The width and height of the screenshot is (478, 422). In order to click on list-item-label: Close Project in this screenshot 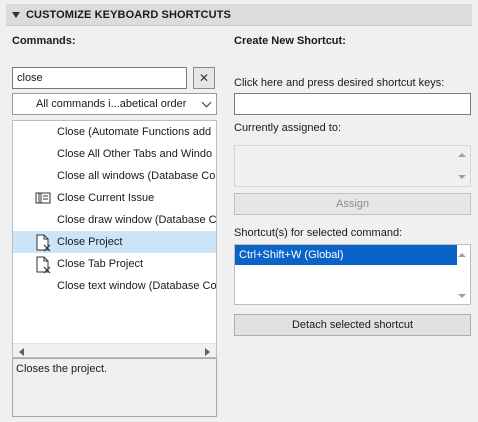, I will do `click(90, 242)`.